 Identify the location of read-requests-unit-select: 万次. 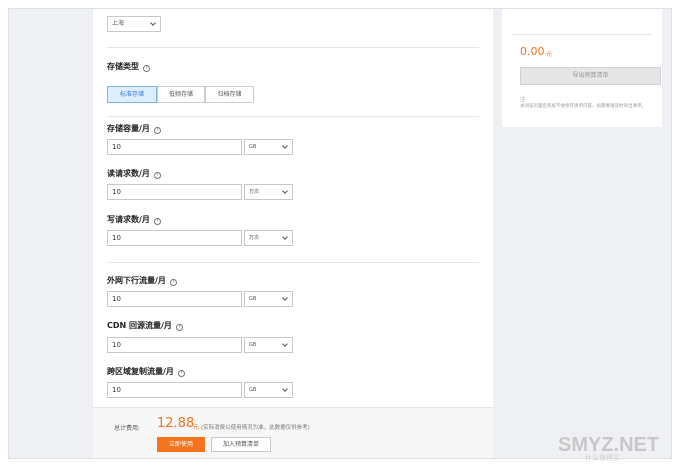
(268, 192).